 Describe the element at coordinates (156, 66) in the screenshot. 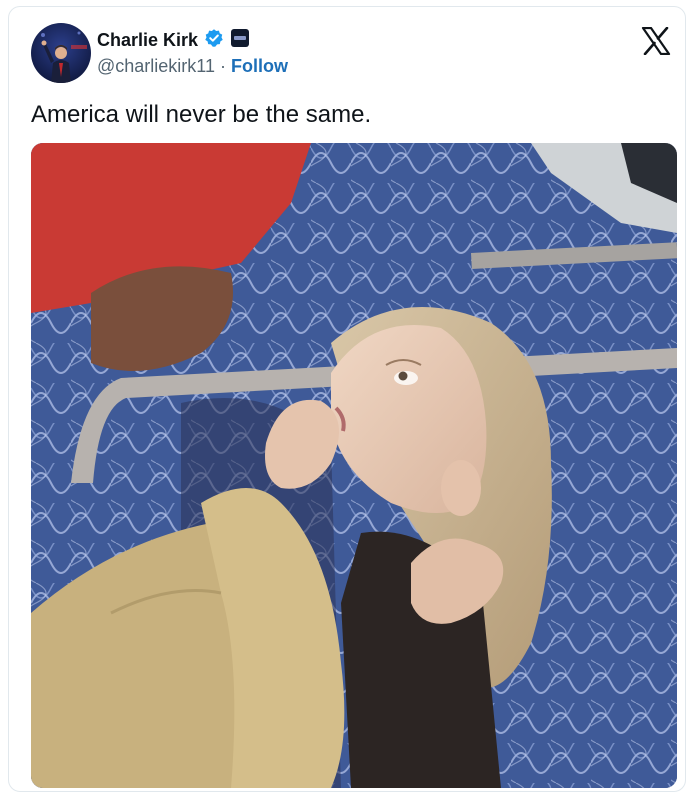

I see `author-handle: @charliekirk11` at that location.